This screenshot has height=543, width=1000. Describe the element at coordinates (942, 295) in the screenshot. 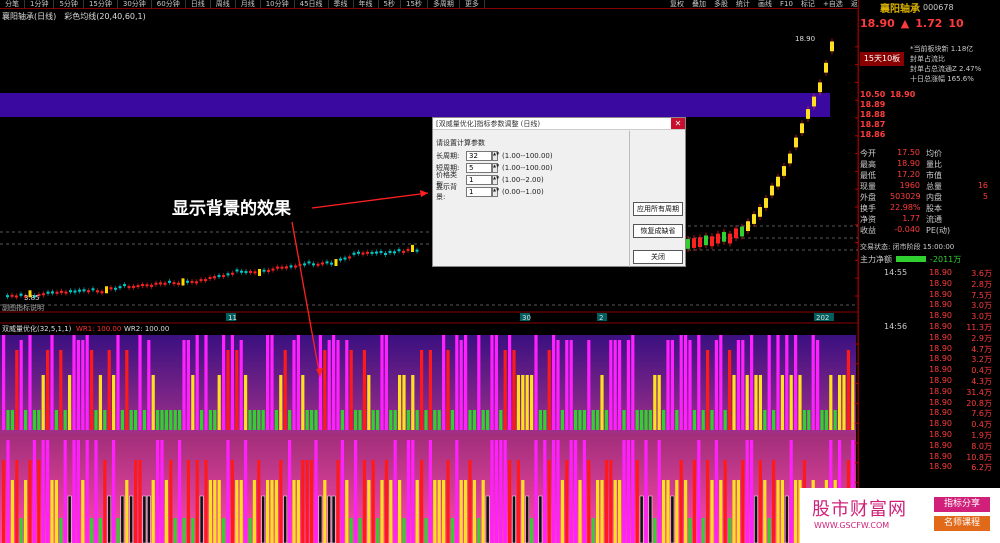

I see `tick-row: 18.90 7.5万` at that location.